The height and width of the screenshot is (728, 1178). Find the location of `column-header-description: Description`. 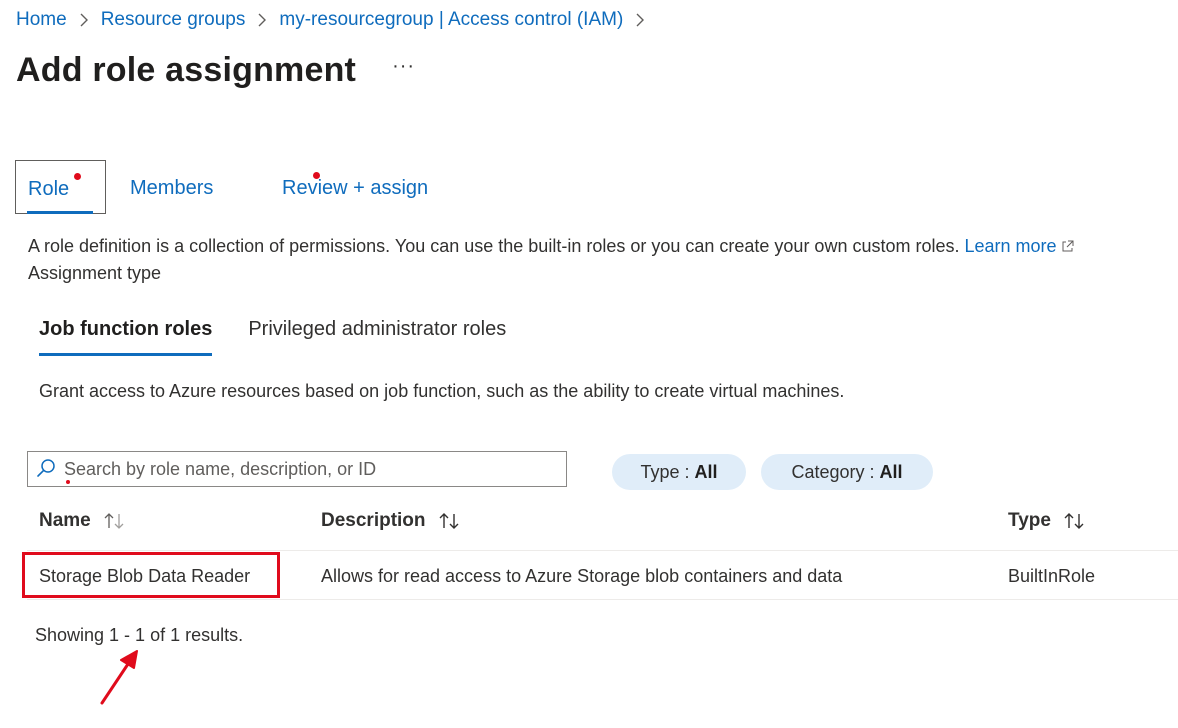

column-header-description: Description is located at coordinates (391, 521).